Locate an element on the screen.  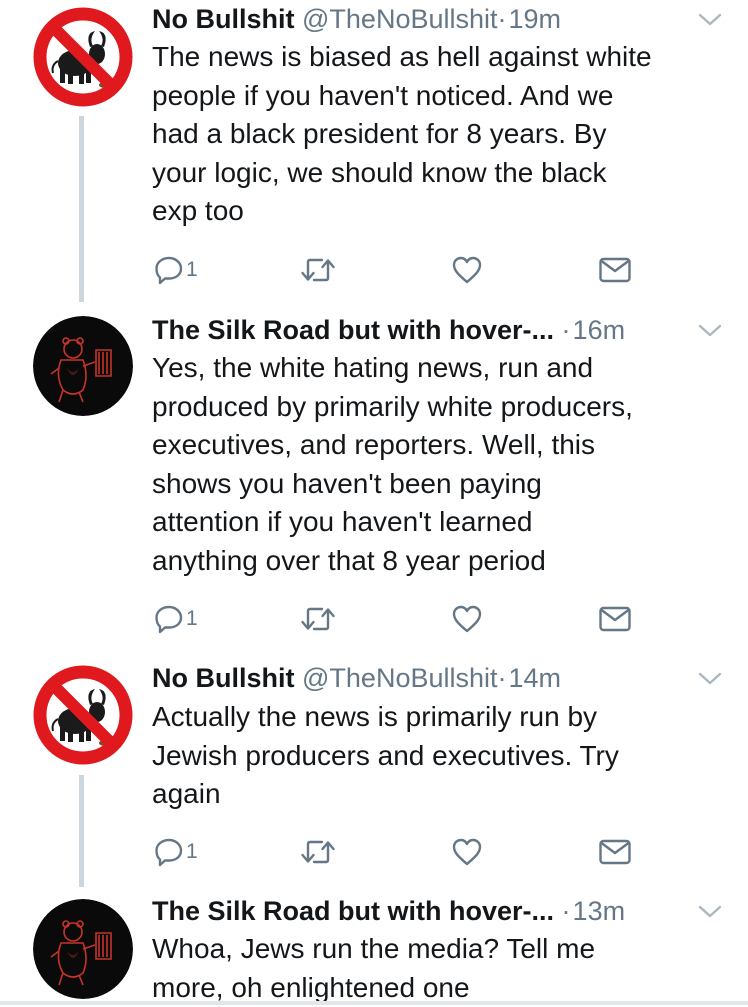
text-line: again is located at coordinates (186, 794).